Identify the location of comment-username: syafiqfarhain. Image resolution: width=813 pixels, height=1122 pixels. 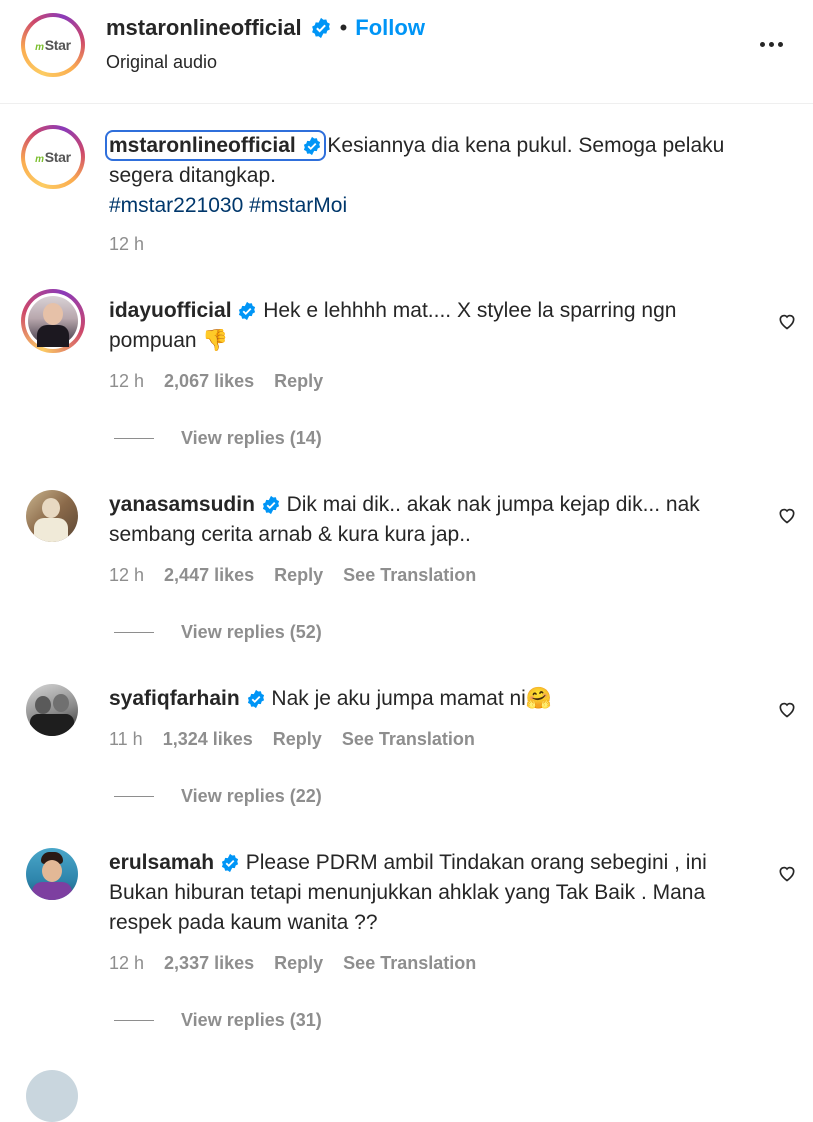
(174, 698).